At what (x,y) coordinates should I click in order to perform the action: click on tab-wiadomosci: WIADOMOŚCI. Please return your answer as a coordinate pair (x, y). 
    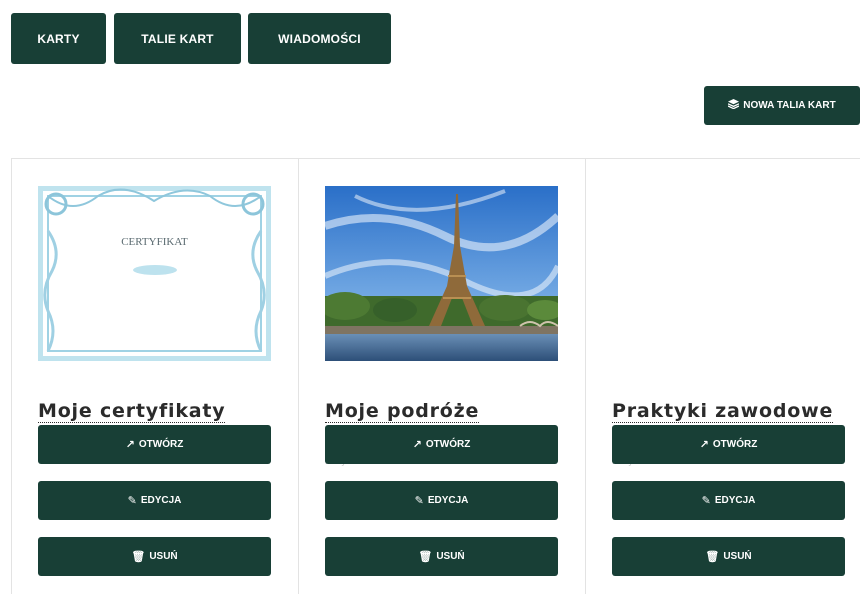
    Looking at the image, I should click on (319, 38).